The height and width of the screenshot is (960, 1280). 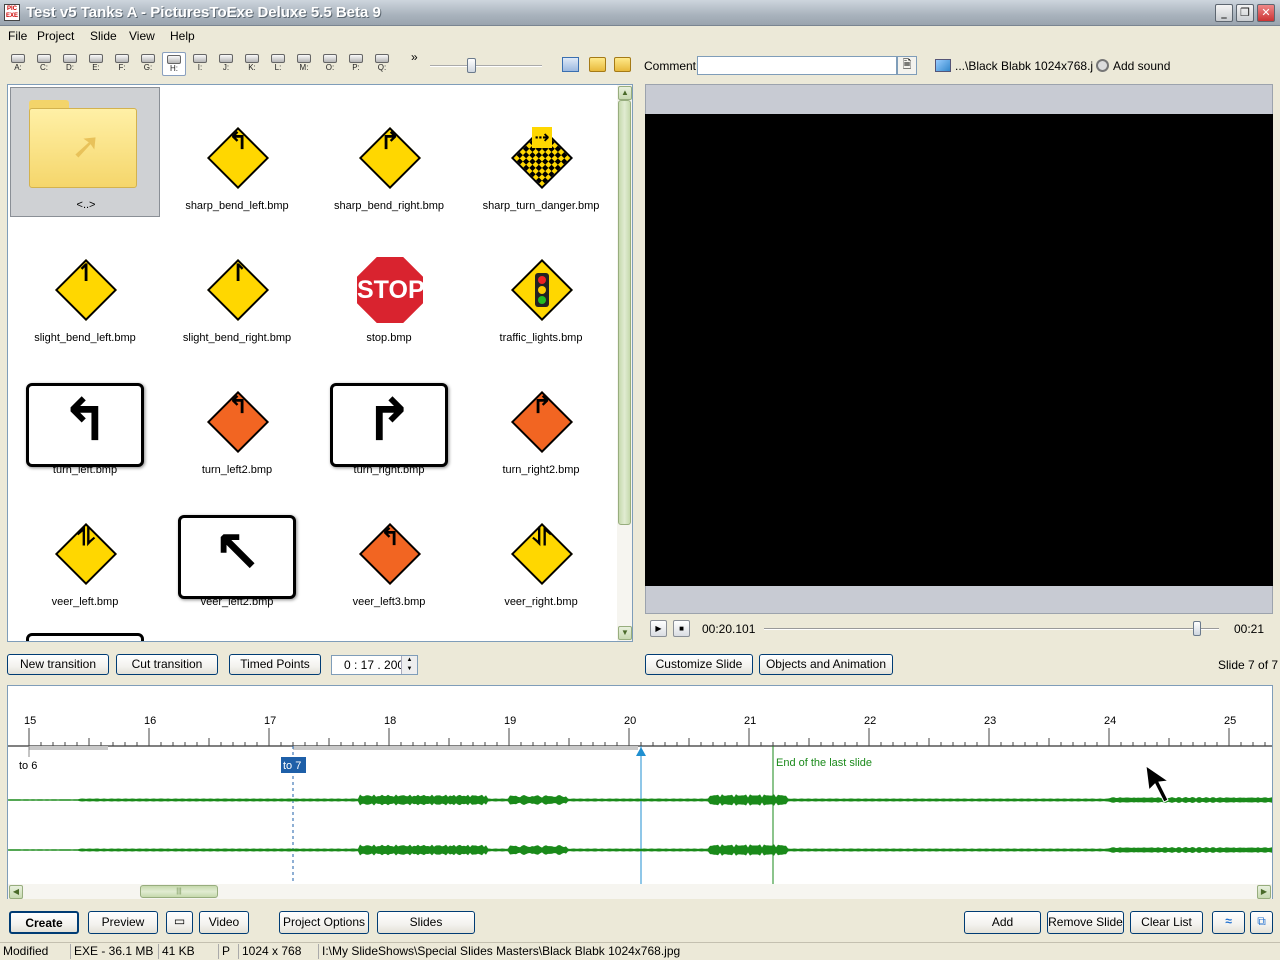 What do you see at coordinates (16, 892) in the screenshot?
I see `scroll-left-icon: ◀` at bounding box center [16, 892].